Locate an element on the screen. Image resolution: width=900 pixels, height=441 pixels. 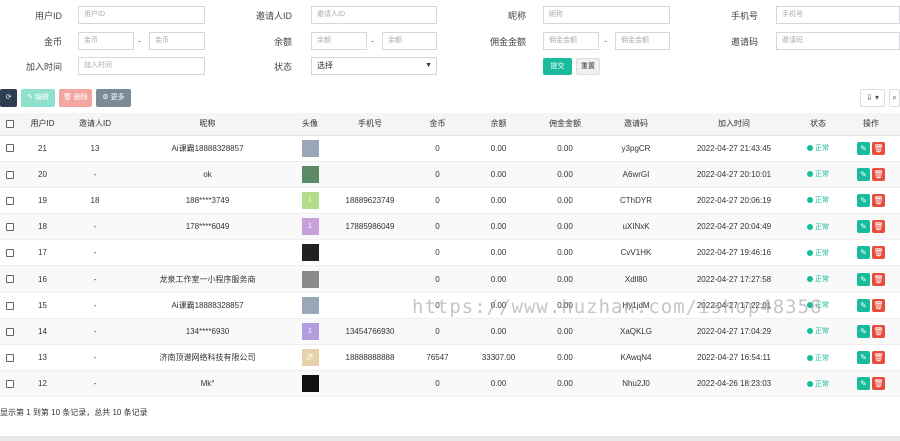
search-toggle-button: ⌕ is located at coordinates (894, 98).